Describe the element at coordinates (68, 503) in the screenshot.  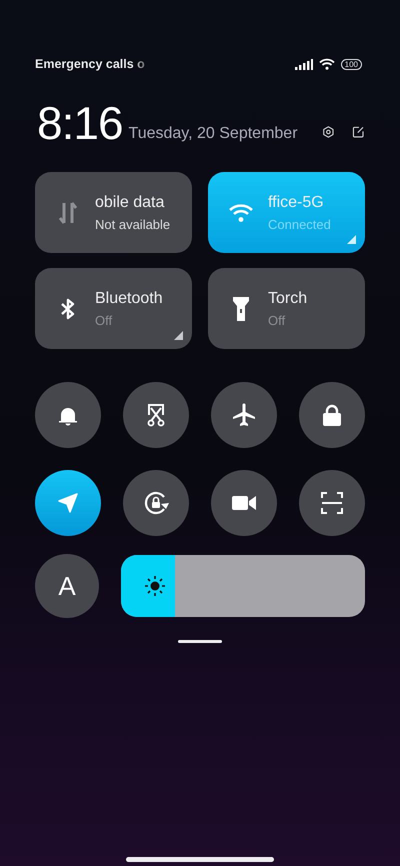
I see `location-arrow-icon` at that location.